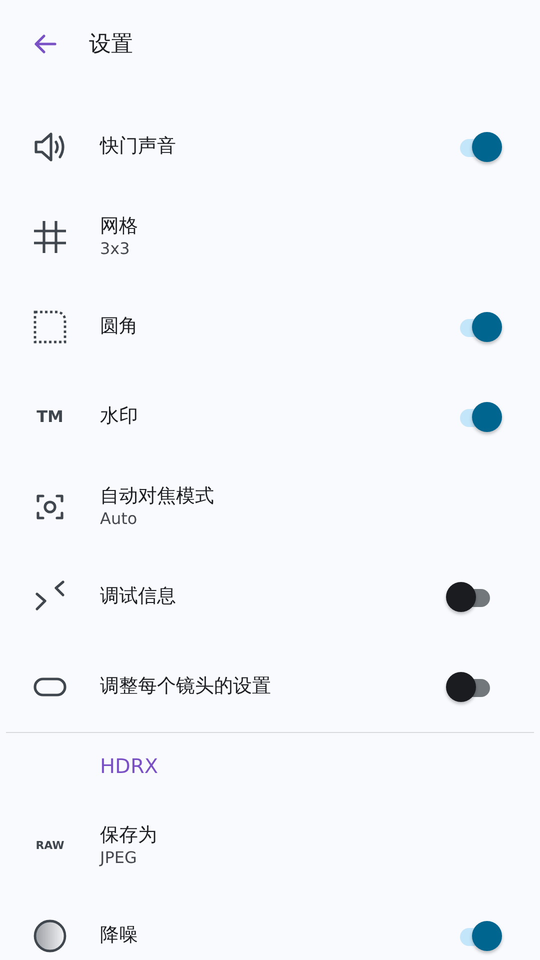 This screenshot has width=540, height=960. I want to click on setting-label: 调试信息, so click(138, 597).